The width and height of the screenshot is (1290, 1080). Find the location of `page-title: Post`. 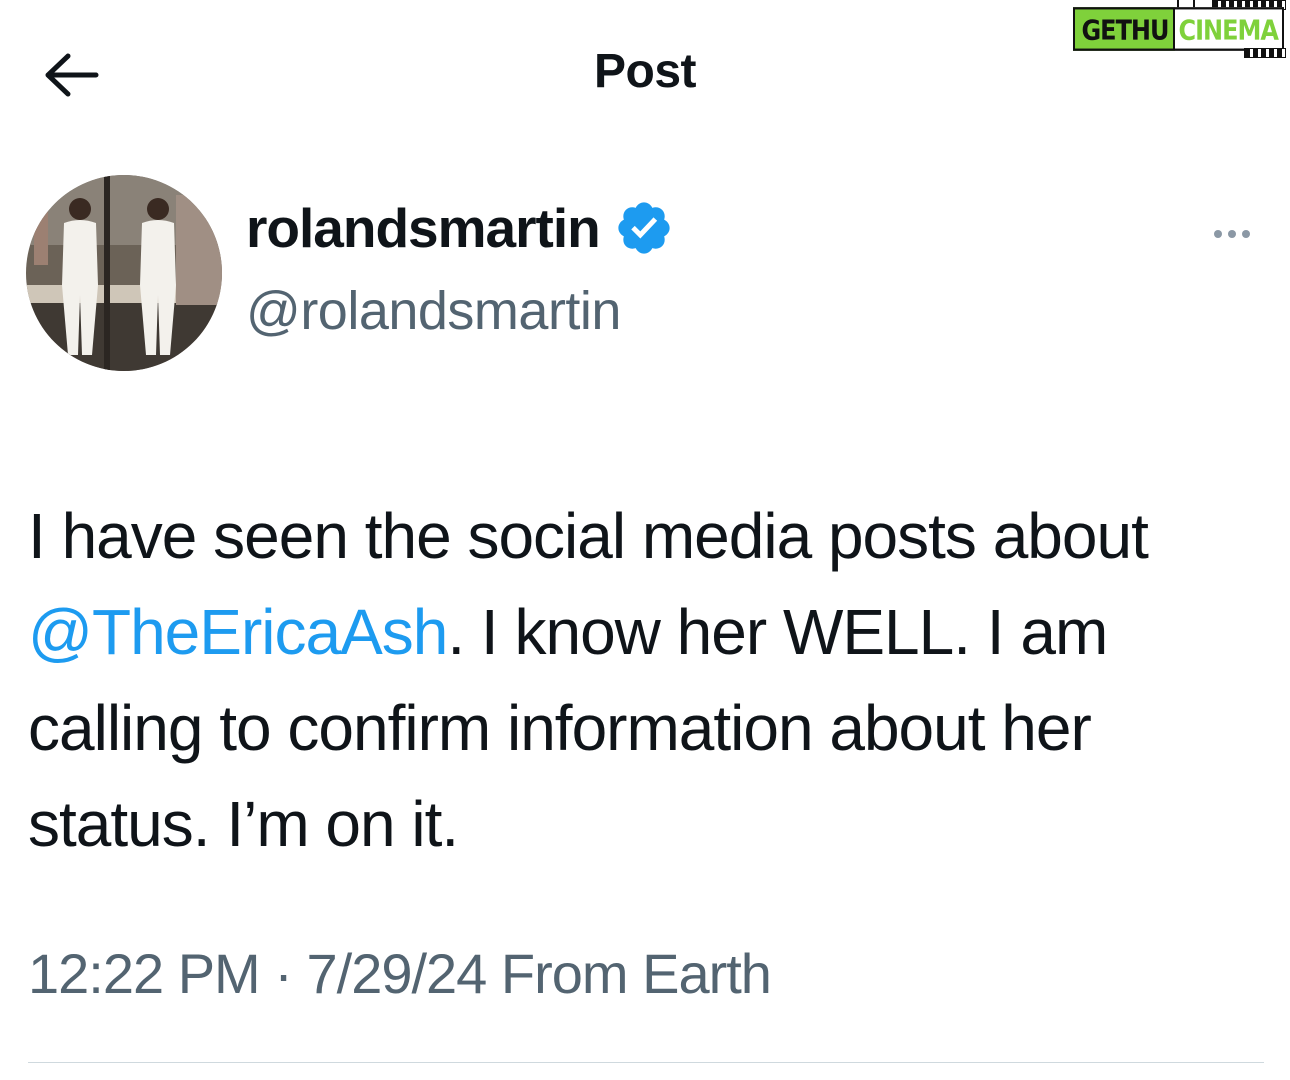

page-title: Post is located at coordinates (645, 71).